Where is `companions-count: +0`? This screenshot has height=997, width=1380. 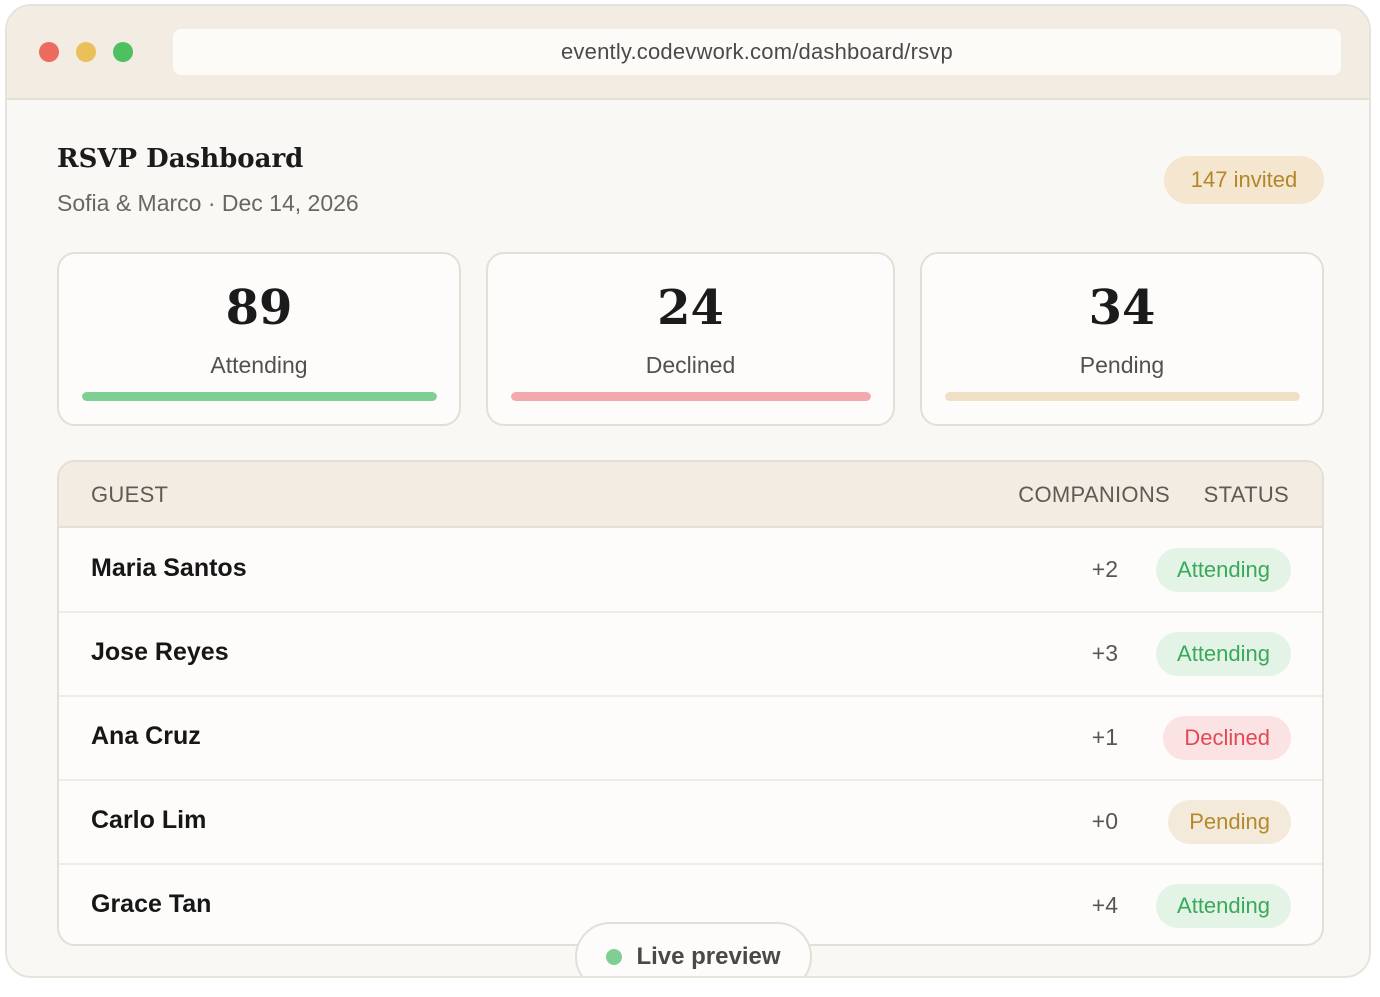 companions-count: +0 is located at coordinates (1104, 821).